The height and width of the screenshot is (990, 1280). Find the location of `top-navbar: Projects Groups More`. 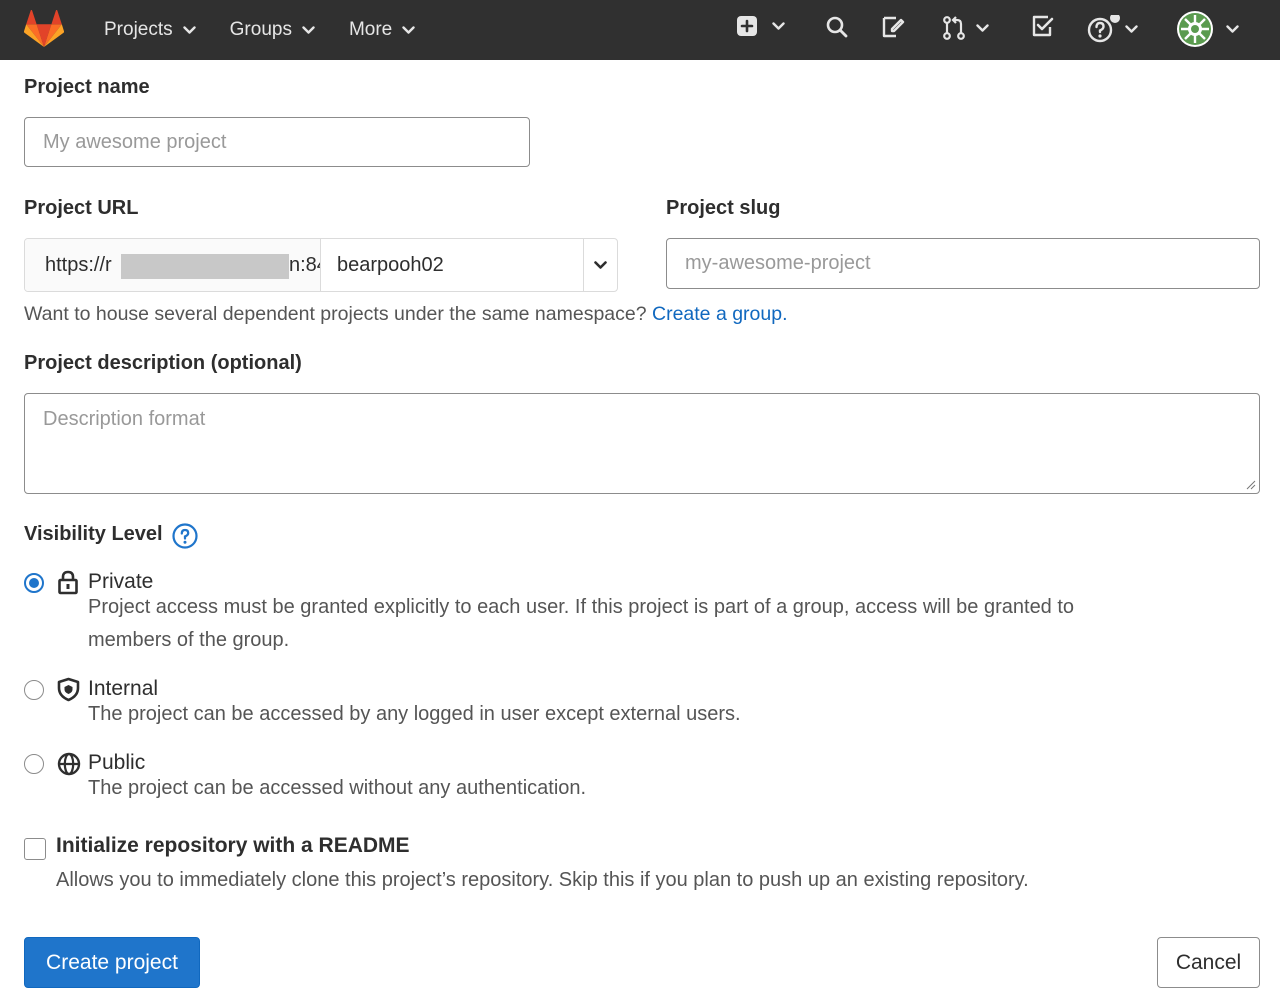

top-navbar: Projects Groups More is located at coordinates (640, 30).